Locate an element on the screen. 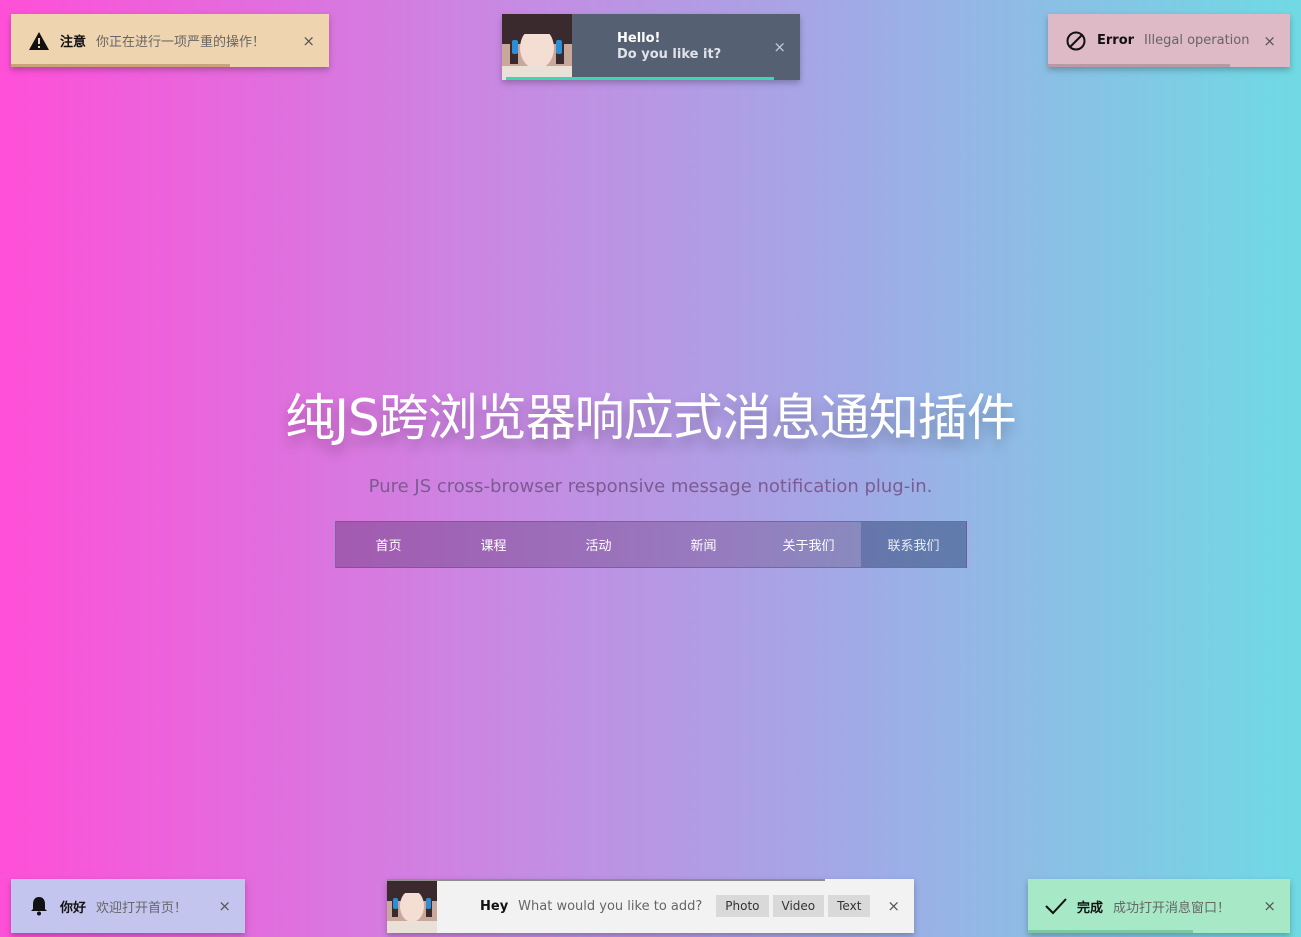 The height and width of the screenshot is (937, 1301). notification-title: 注意 is located at coordinates (73, 42).